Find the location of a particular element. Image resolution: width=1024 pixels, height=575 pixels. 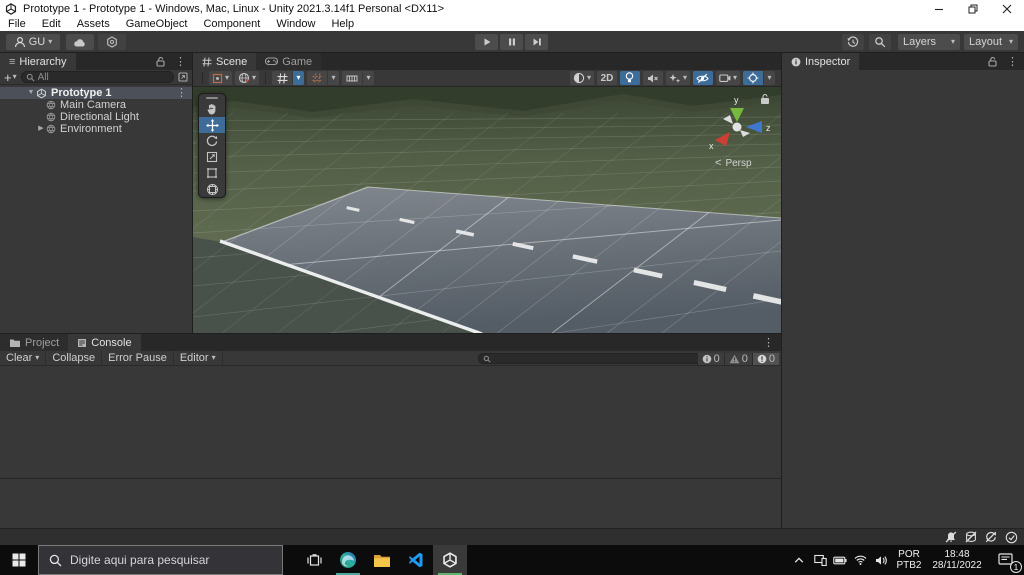

cache-server-disconnected-icon is located at coordinates (971, 537).